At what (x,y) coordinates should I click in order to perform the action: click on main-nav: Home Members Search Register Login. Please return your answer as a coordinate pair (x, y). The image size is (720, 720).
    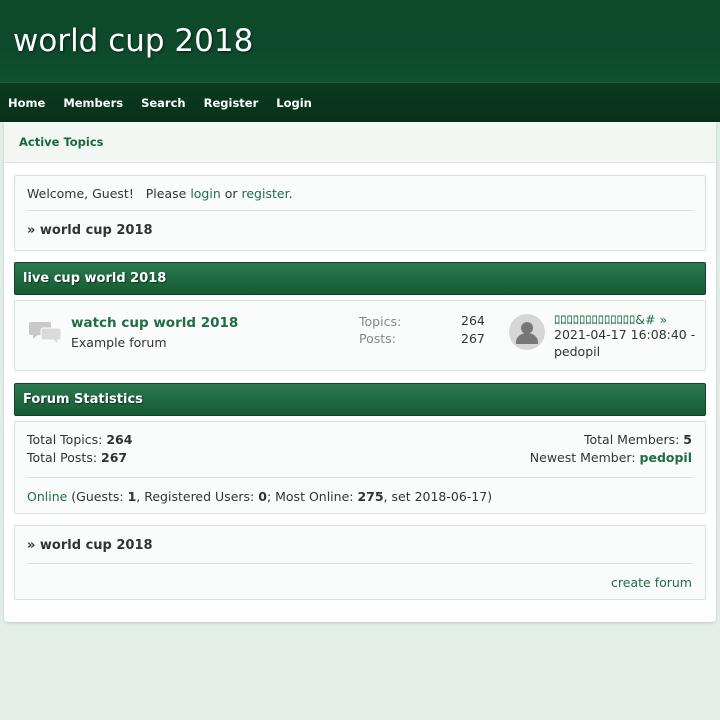
    Looking at the image, I should click on (360, 102).